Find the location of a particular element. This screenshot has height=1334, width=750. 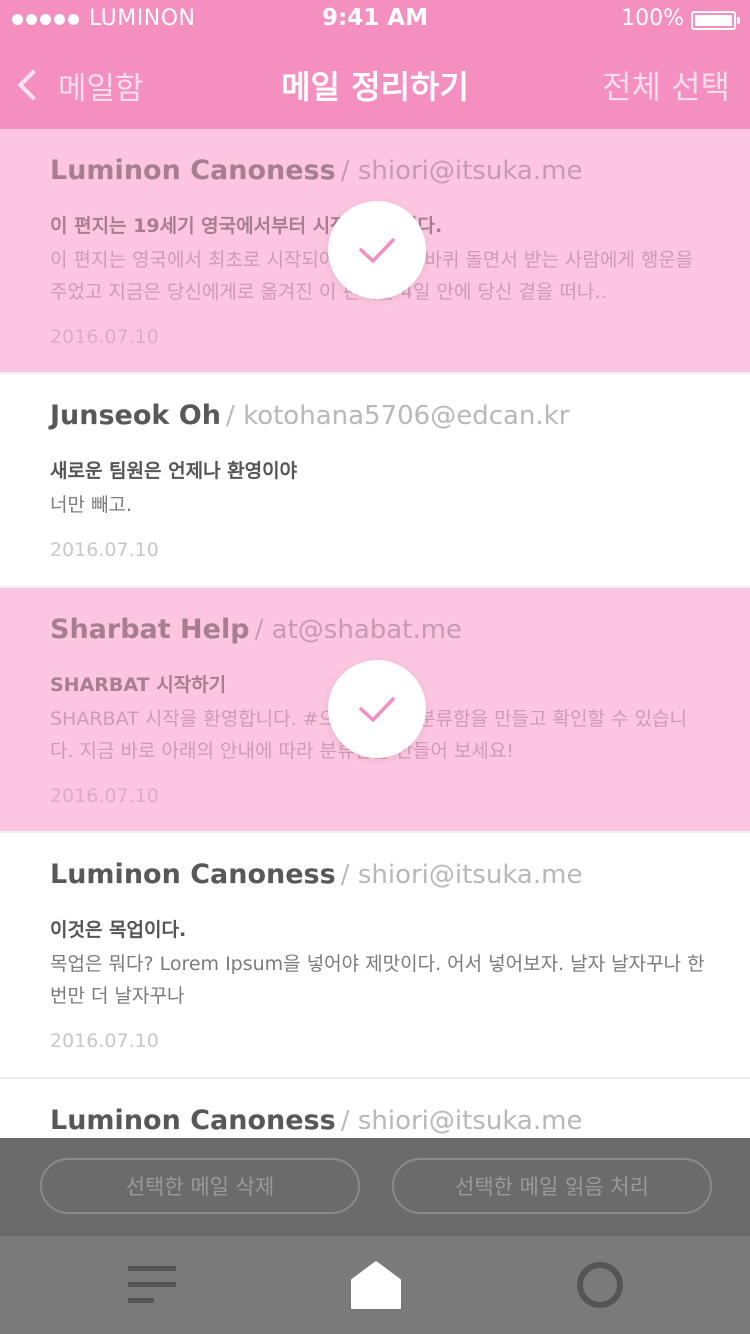

battery-percent: 100% is located at coordinates (652, 18).